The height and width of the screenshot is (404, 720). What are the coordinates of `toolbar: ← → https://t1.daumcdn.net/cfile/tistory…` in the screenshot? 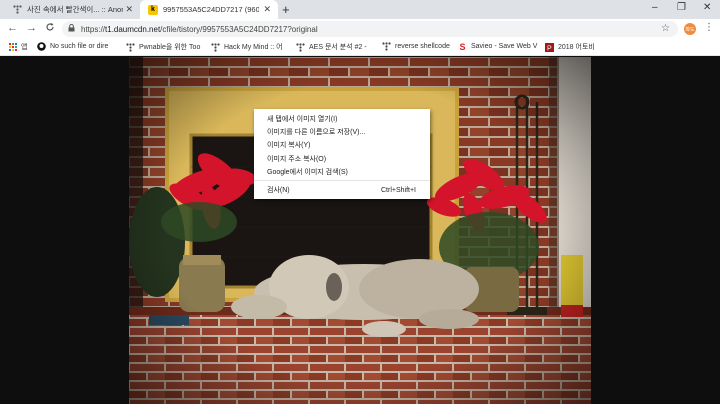 It's located at (360, 29).